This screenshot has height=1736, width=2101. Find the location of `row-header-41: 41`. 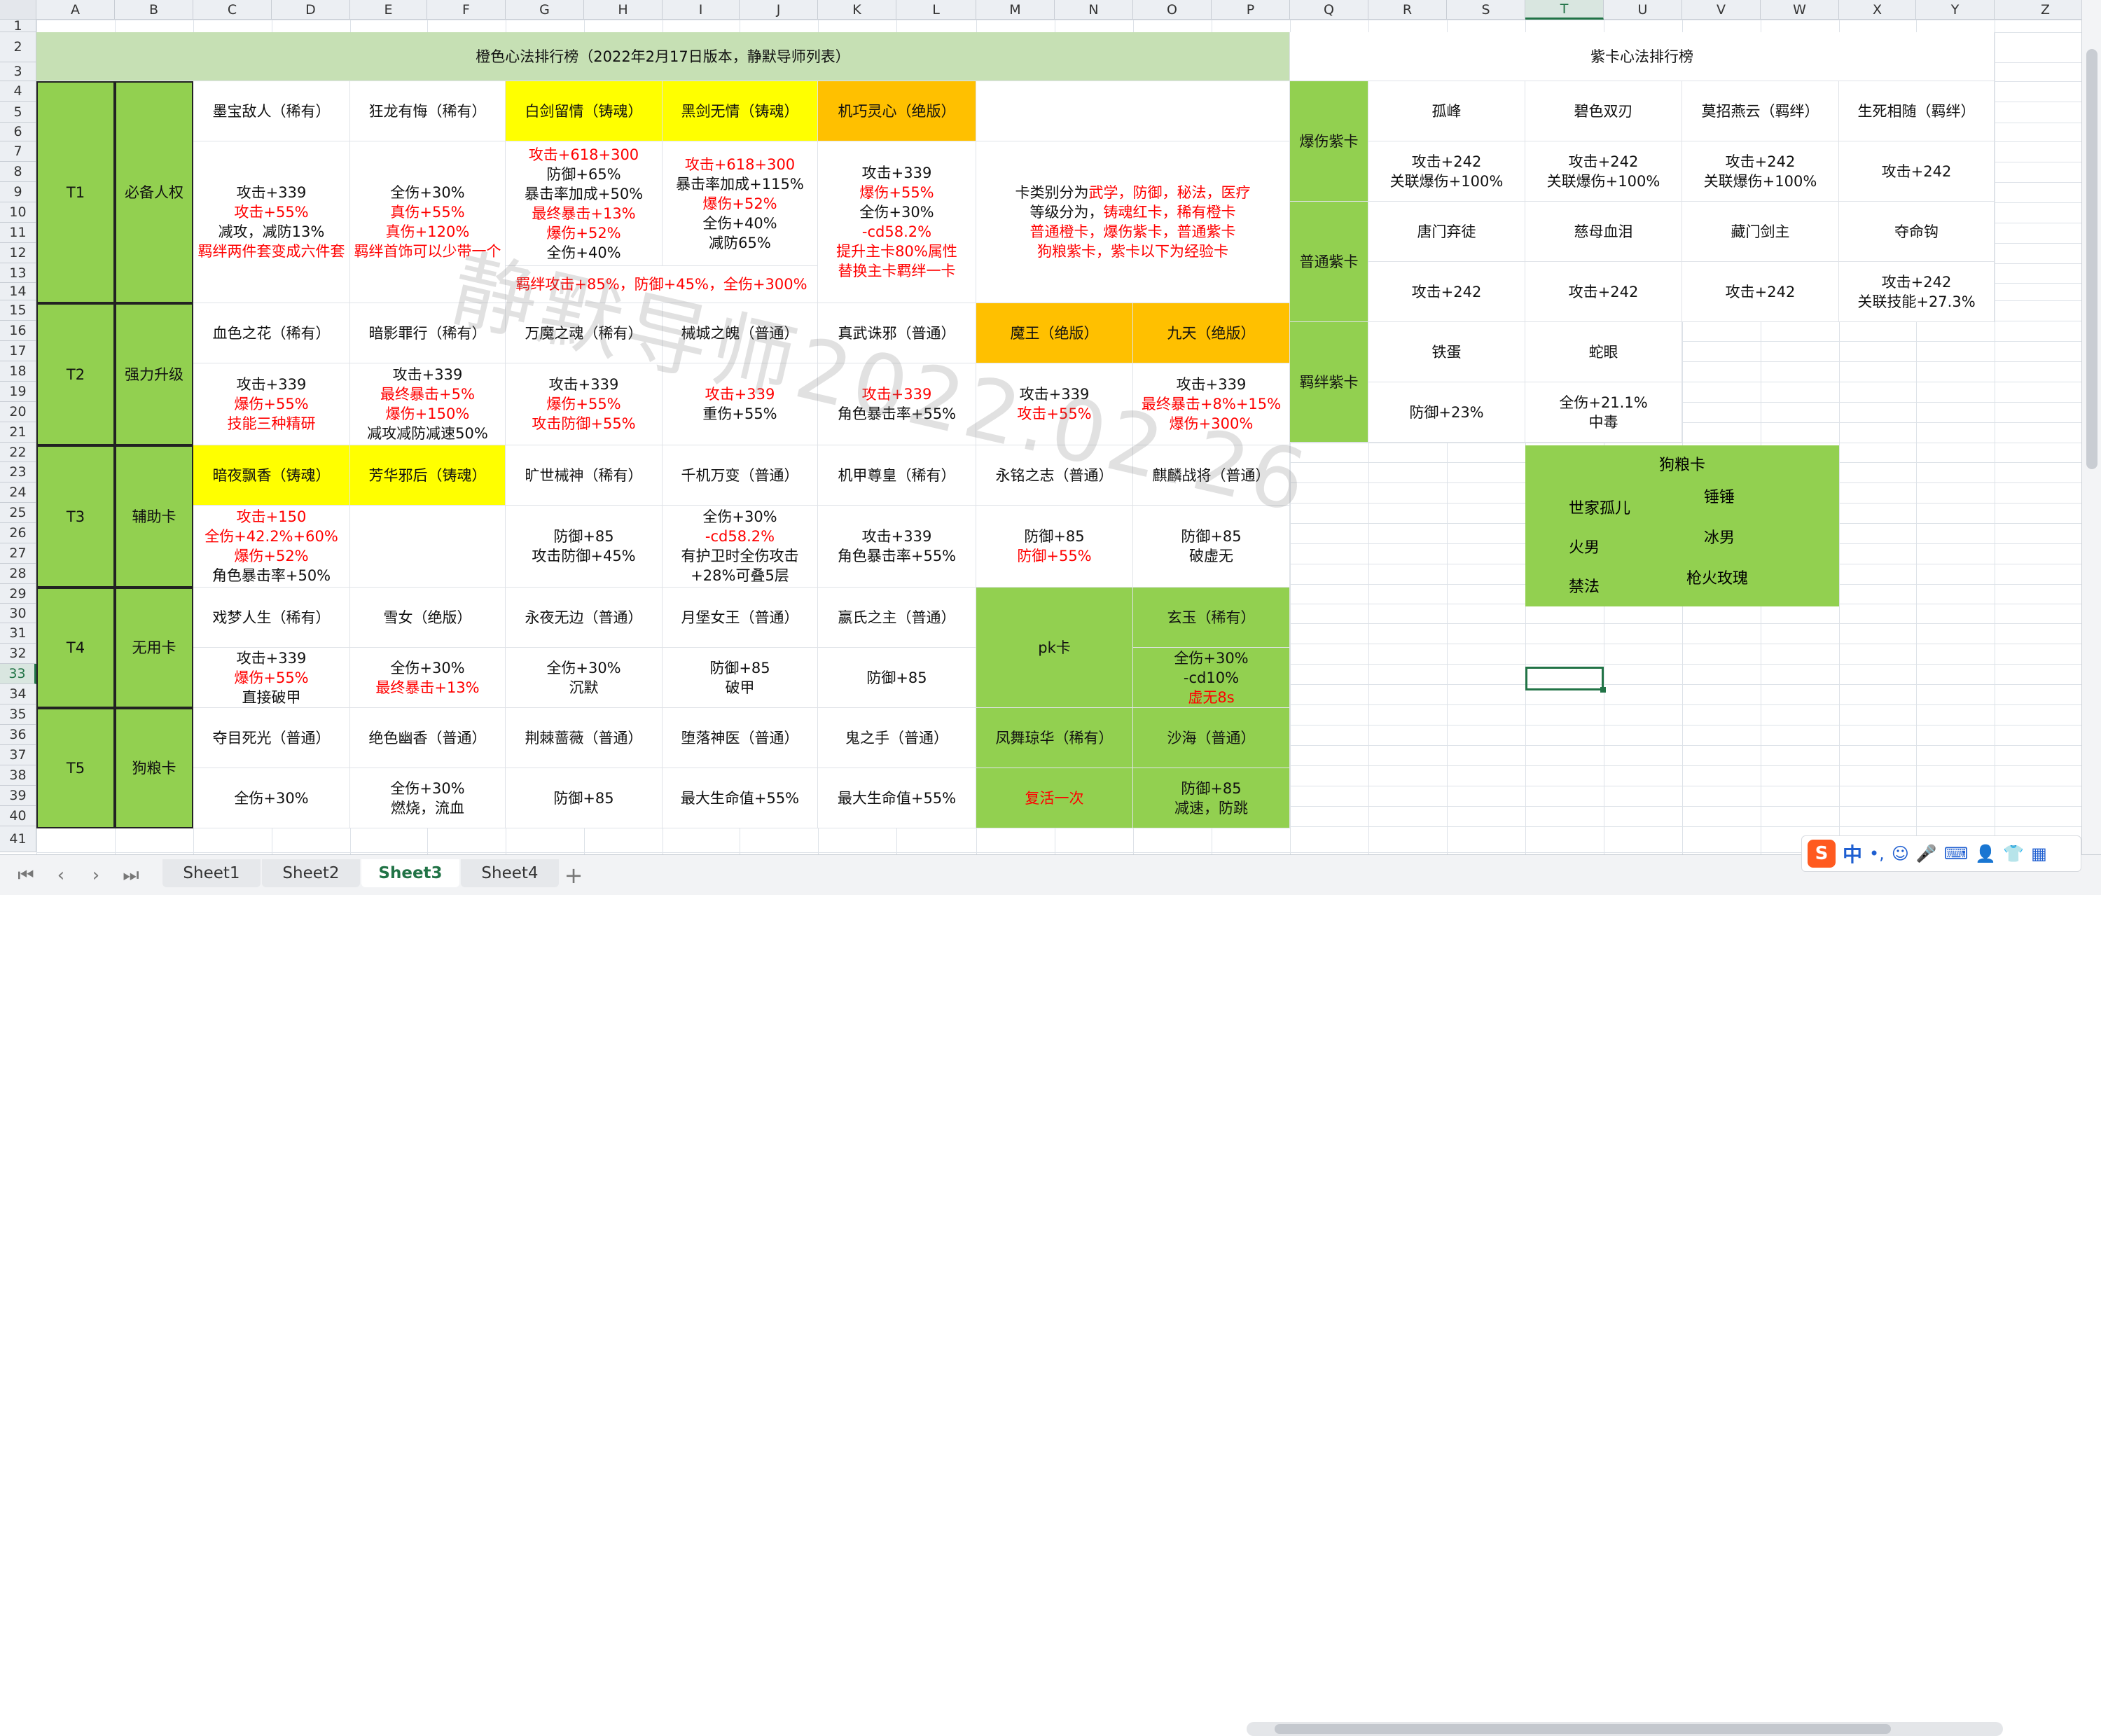

row-header-41: 41 is located at coordinates (18, 839).